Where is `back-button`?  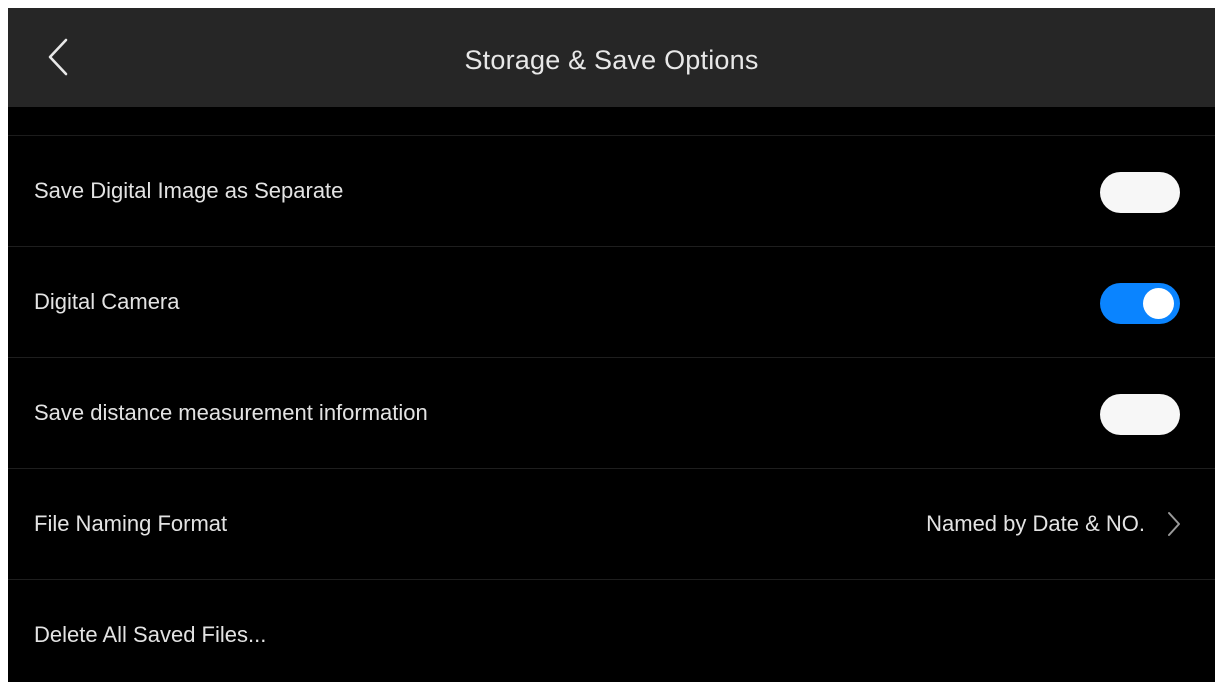 back-button is located at coordinates (58, 57).